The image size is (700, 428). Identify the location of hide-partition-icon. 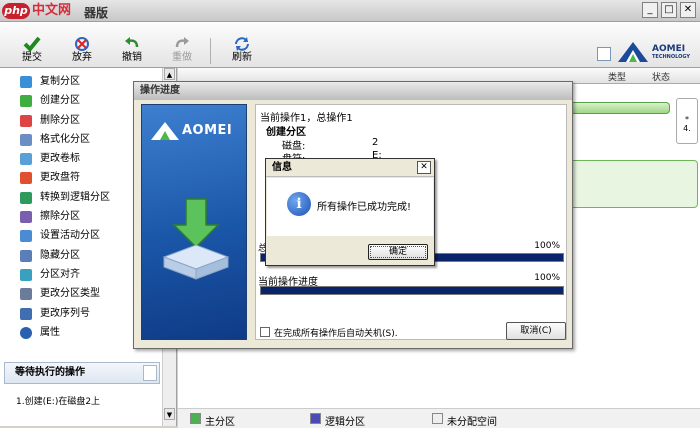
(26, 255).